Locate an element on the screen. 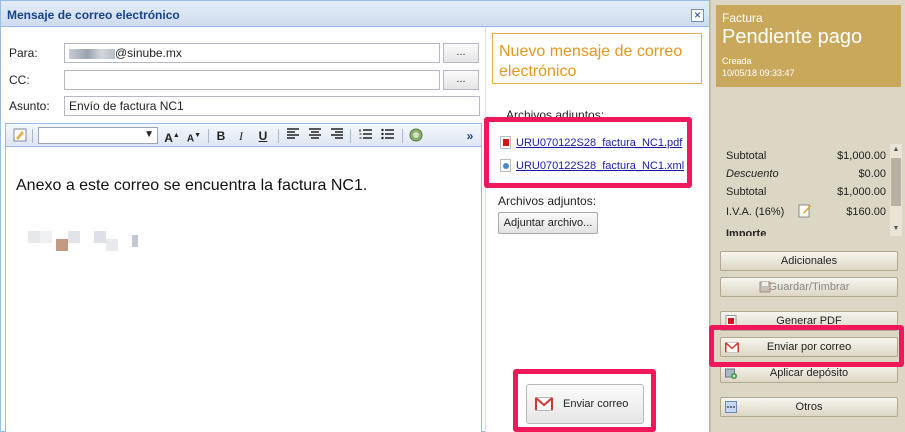 The width and height of the screenshot is (905, 432). subject-field: Envío de factura NC1 is located at coordinates (272, 106).